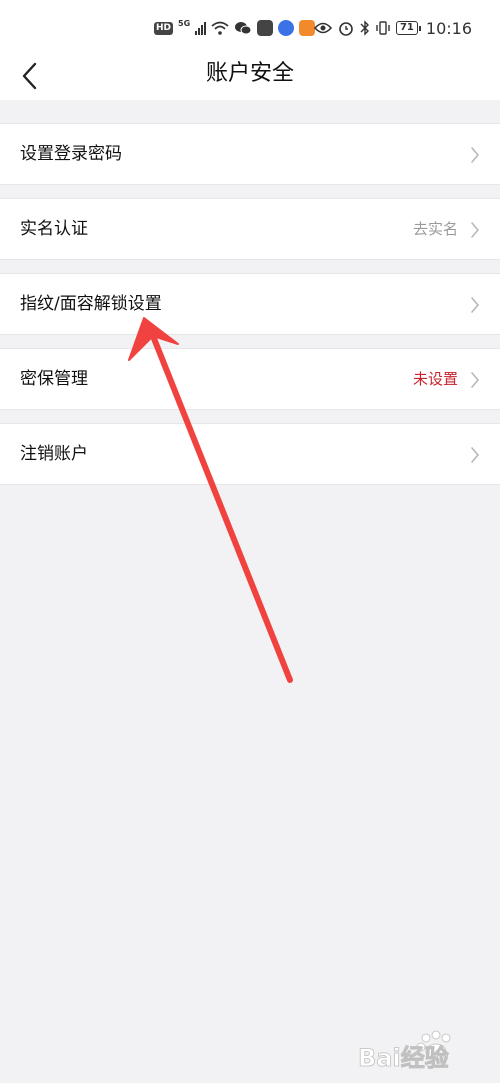 The image size is (500, 1083). What do you see at coordinates (448, 28) in the screenshot?
I see `clock-time: 10:16` at bounding box center [448, 28].